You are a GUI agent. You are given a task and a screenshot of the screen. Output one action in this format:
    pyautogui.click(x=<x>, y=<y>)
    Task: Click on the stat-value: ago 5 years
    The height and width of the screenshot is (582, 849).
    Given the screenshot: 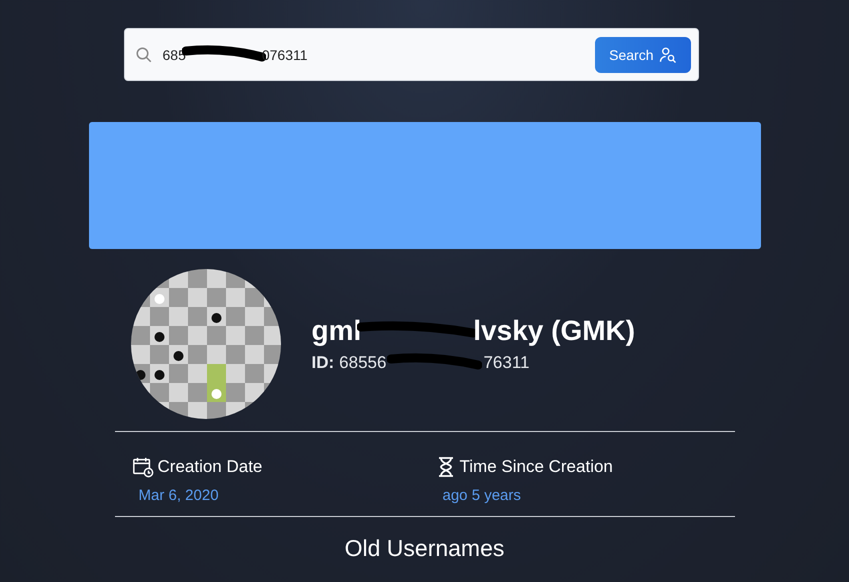 What is the action you would take?
    pyautogui.click(x=481, y=495)
    